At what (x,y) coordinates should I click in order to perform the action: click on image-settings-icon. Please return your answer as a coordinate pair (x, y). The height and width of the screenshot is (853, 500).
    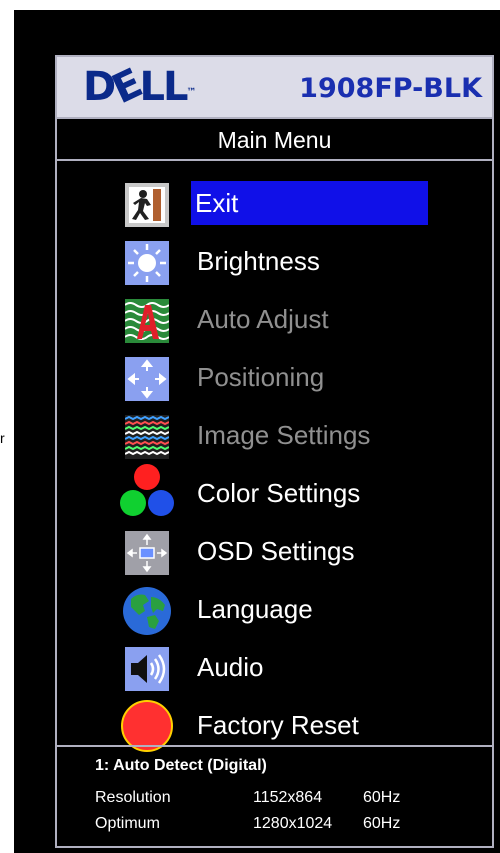
    Looking at the image, I should click on (147, 437).